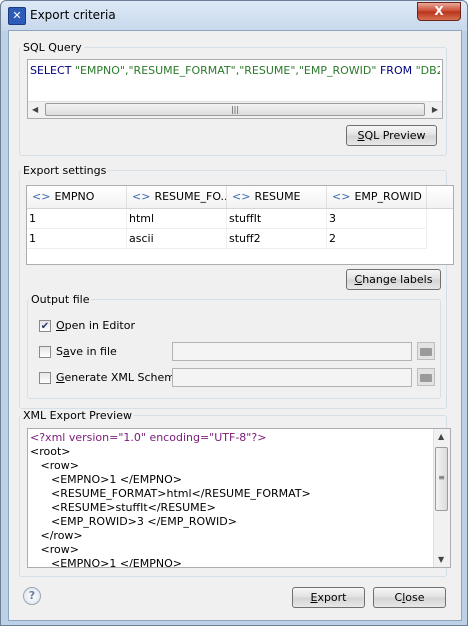  Describe the element at coordinates (441, 436) in the screenshot. I see `scroll-up-icon: ▲` at that location.